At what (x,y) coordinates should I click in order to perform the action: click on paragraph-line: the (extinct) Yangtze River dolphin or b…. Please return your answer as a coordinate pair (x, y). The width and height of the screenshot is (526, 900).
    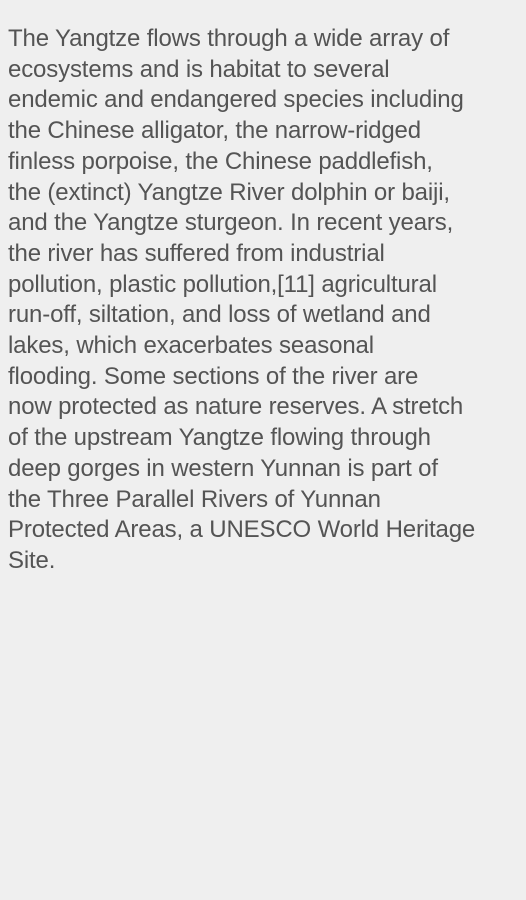
    Looking at the image, I should click on (229, 192).